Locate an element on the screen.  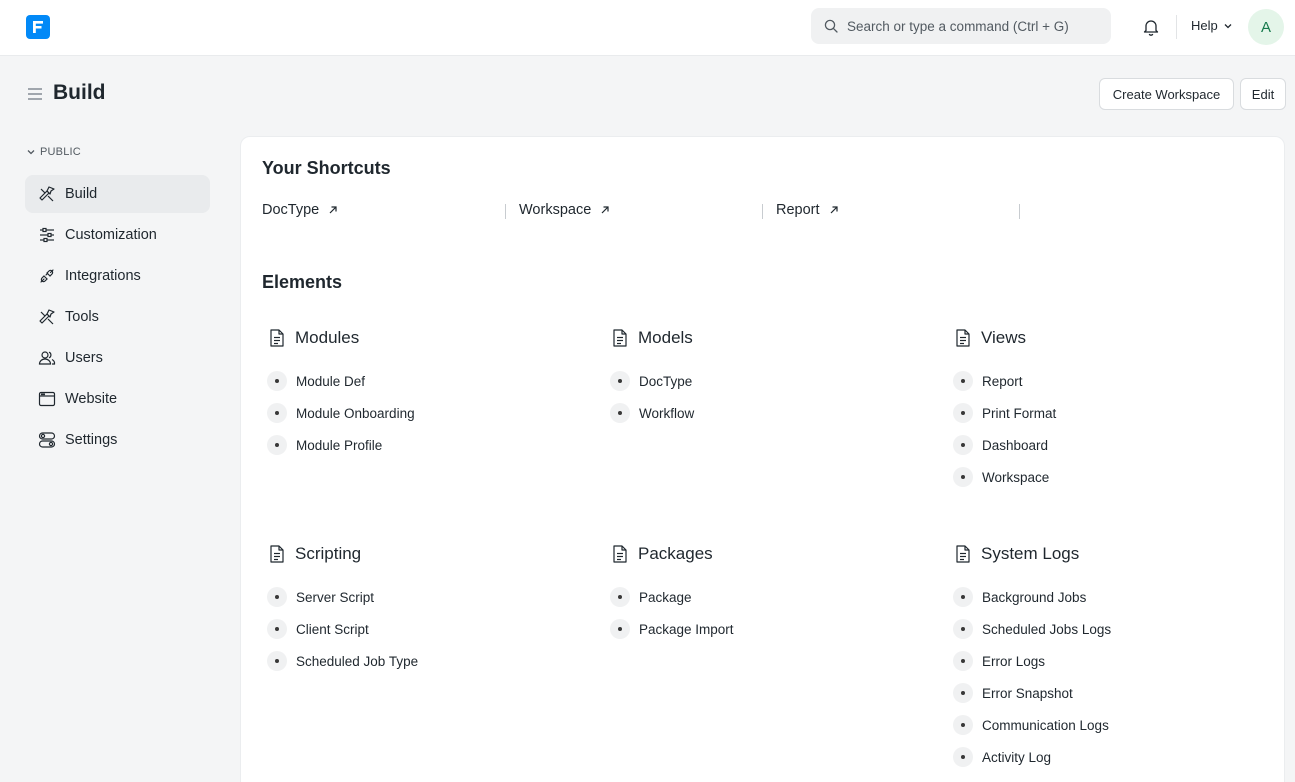
link-label: Dashboard is located at coordinates (1015, 445).